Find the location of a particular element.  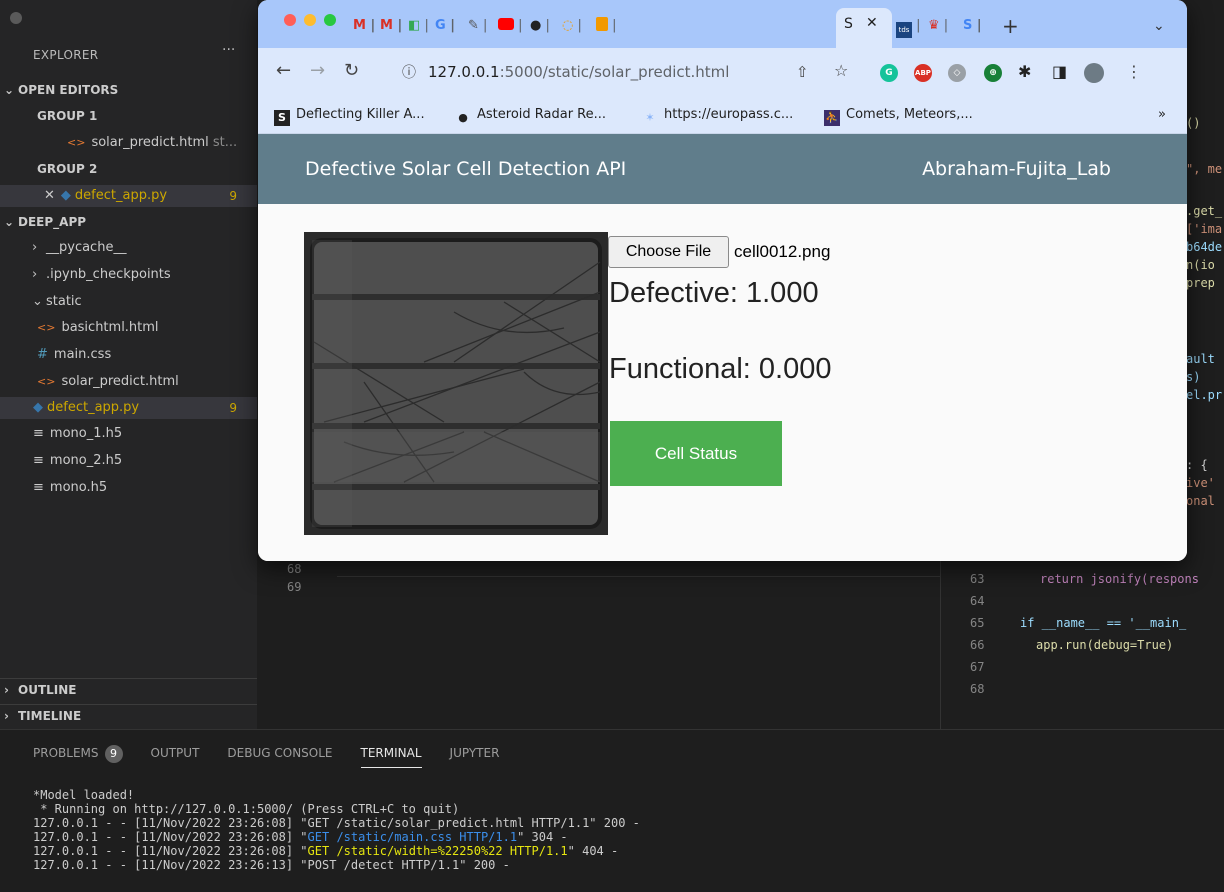

gmail-tab: M | is located at coordinates (364, 26).